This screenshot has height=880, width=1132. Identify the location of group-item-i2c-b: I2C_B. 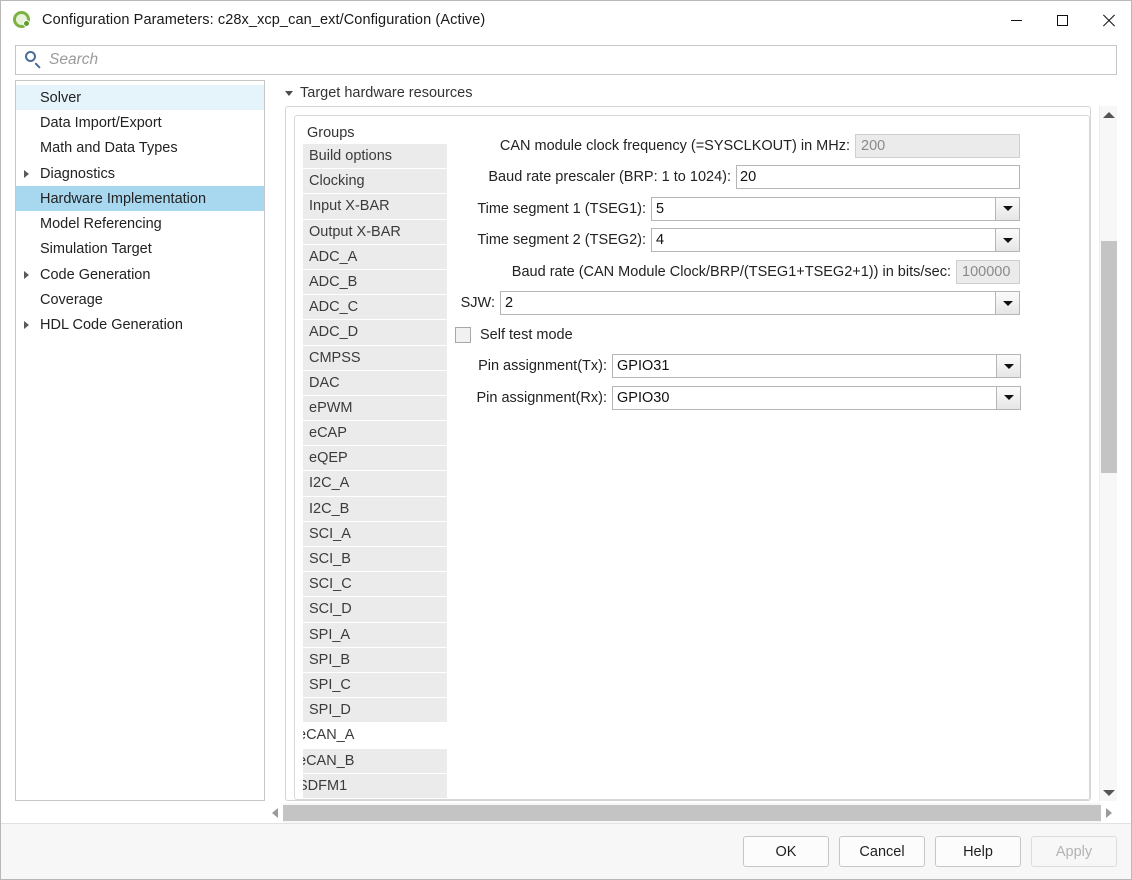
(375, 509).